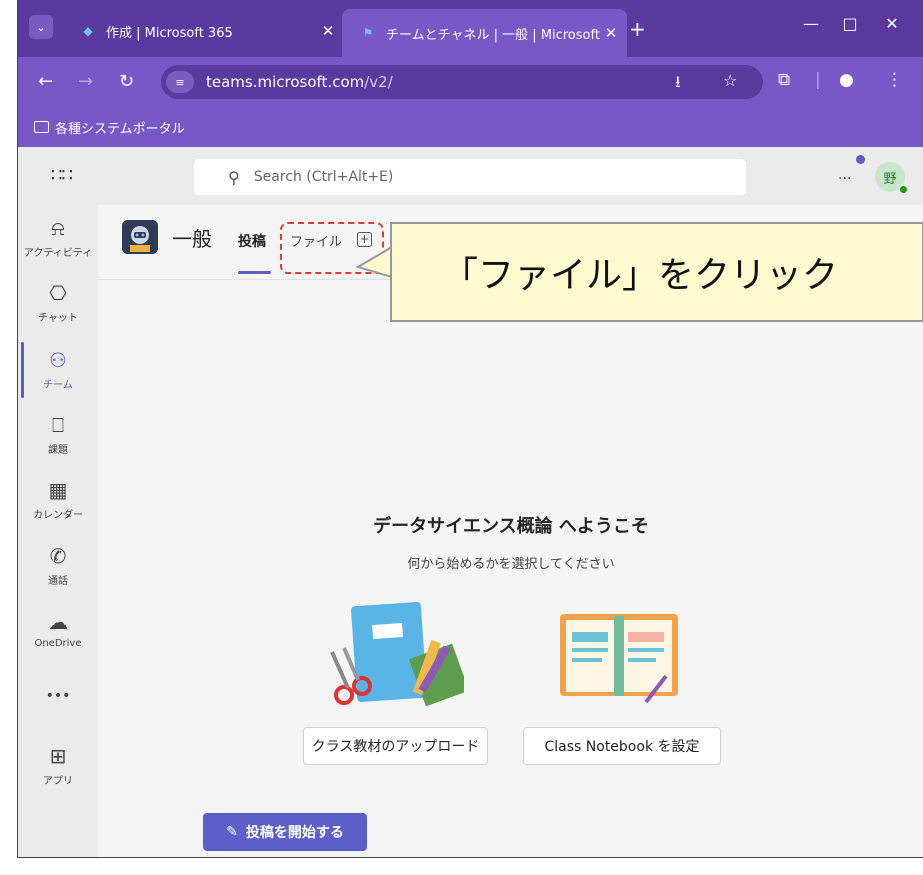 The width and height of the screenshot is (923, 875). Describe the element at coordinates (811, 23) in the screenshot. I see `minimize-icon: —` at that location.